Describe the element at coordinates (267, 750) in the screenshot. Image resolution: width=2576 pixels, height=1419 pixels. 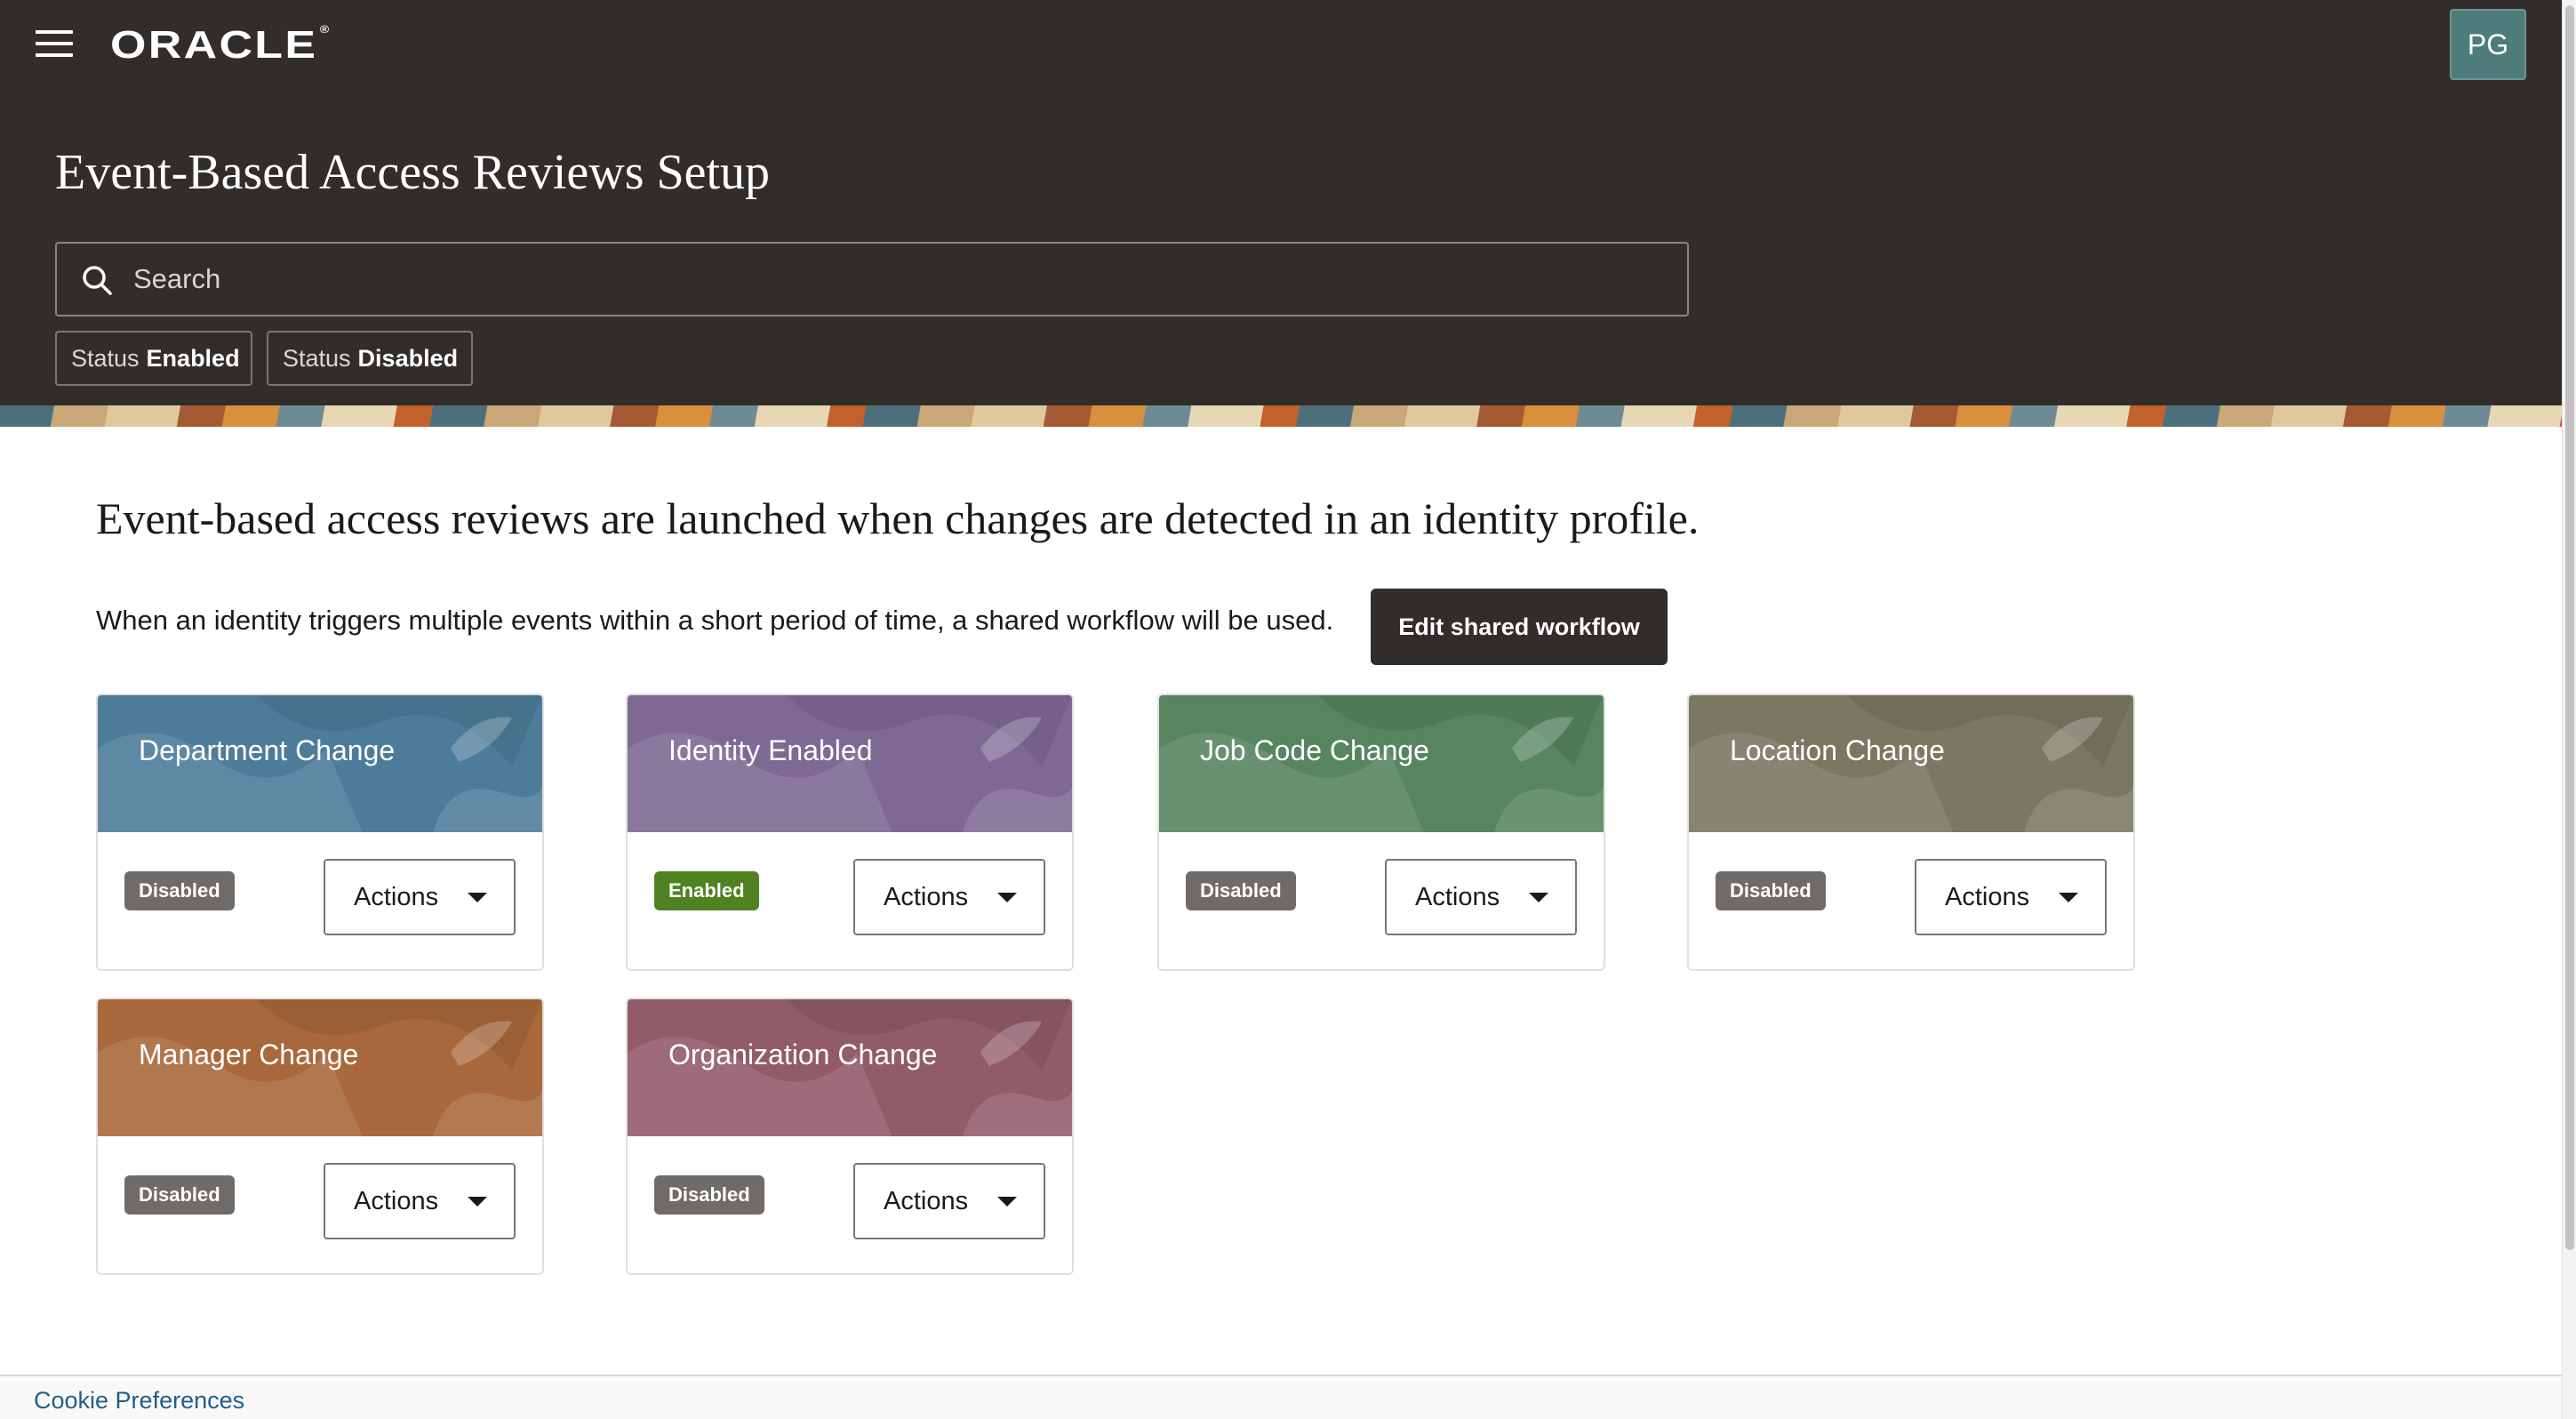
I see `card-title: Department Change` at that location.